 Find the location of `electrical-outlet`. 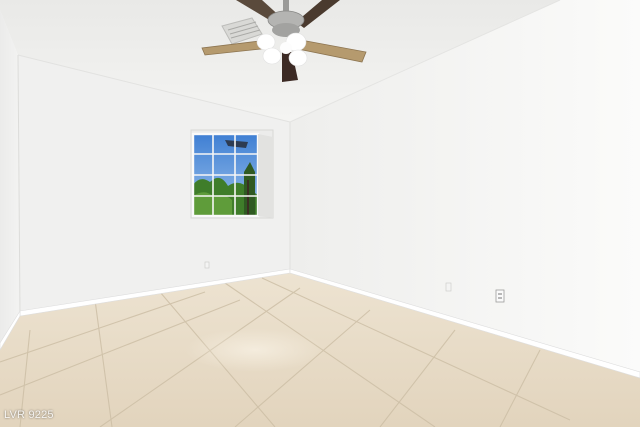

electrical-outlet is located at coordinates (500, 296).